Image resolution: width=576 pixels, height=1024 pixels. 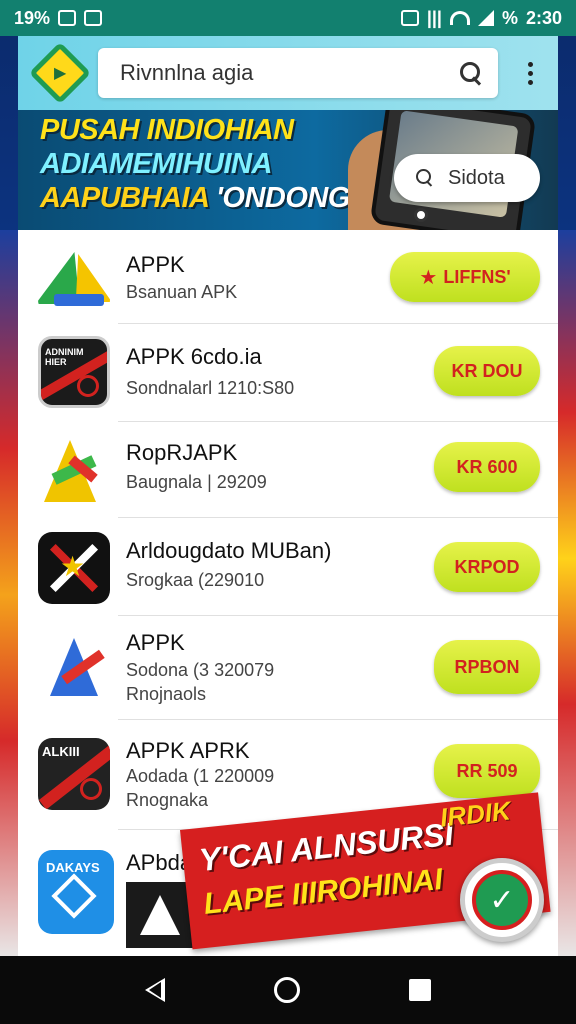 I want to click on app-meta-secondary: Rnognaka, so click(x=167, y=800).